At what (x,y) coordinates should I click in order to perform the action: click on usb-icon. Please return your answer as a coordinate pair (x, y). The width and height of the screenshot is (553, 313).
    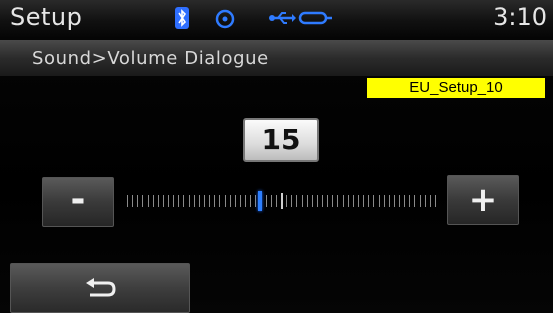
    Looking at the image, I should click on (282, 18).